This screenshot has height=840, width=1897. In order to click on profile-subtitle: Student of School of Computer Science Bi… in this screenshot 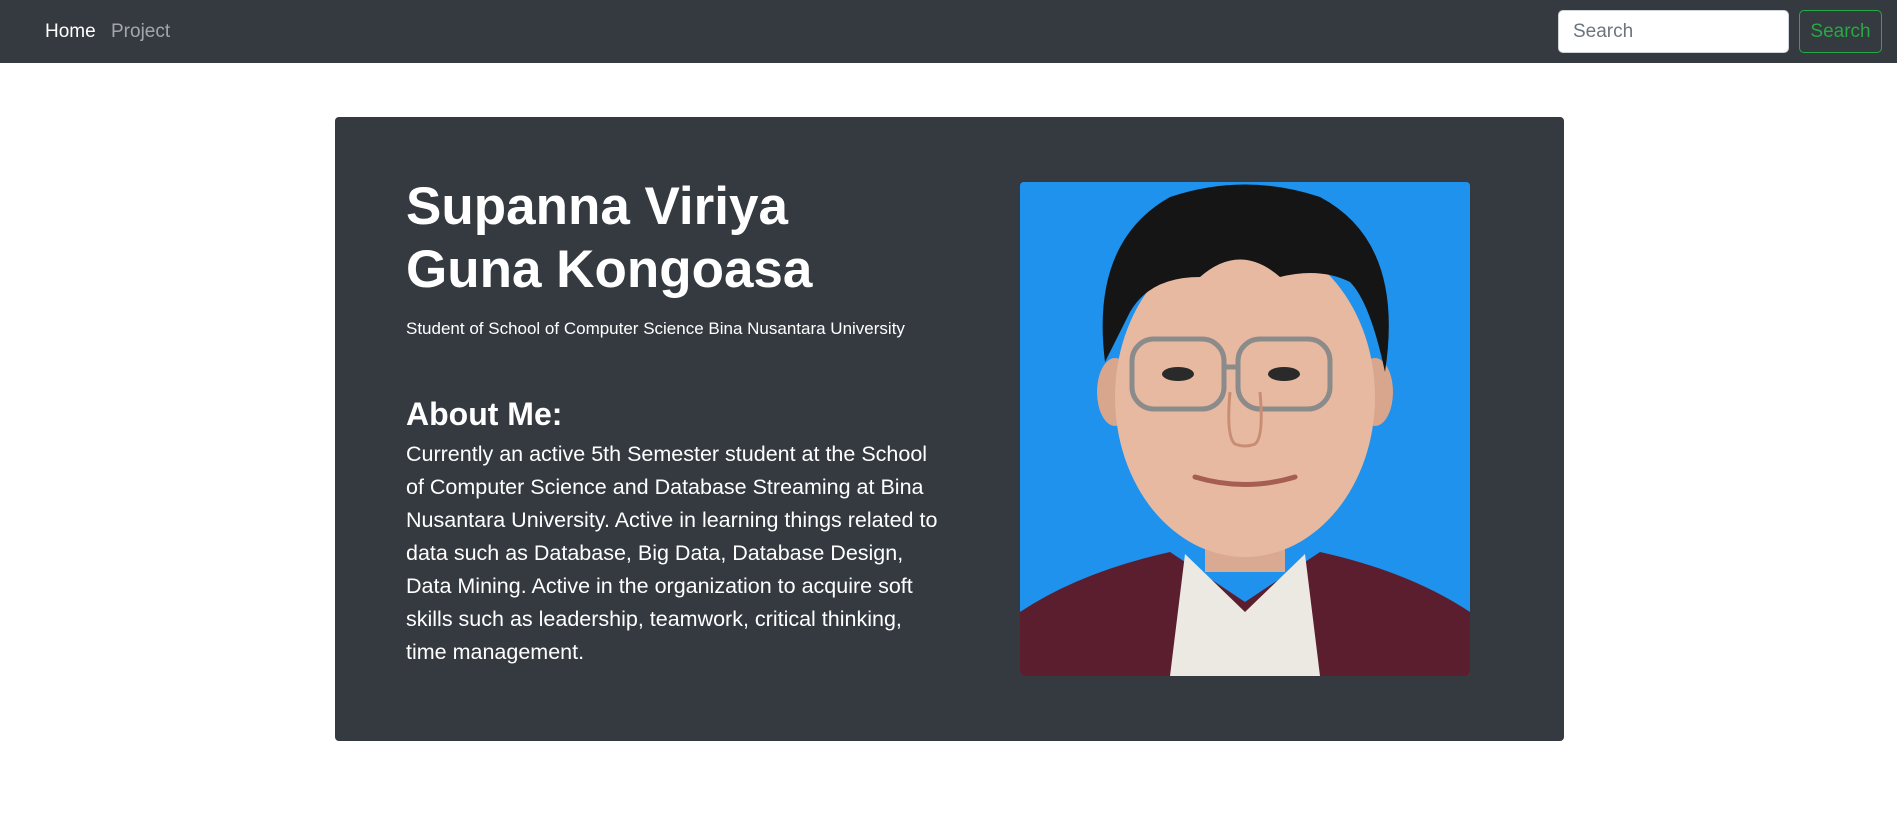, I will do `click(655, 328)`.